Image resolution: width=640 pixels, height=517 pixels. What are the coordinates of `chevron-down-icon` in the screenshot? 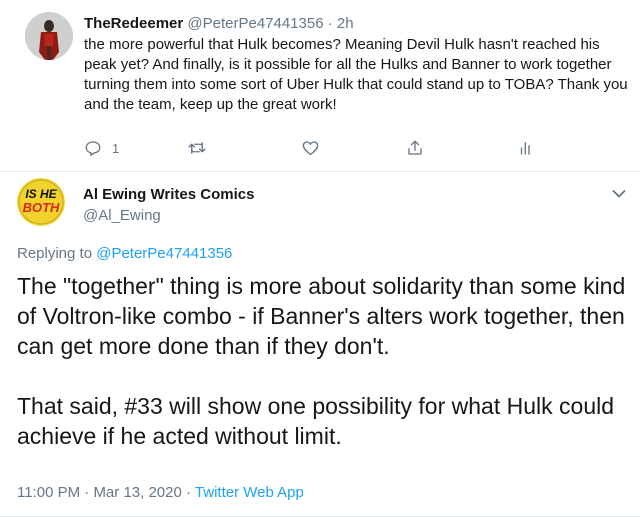 It's located at (619, 194).